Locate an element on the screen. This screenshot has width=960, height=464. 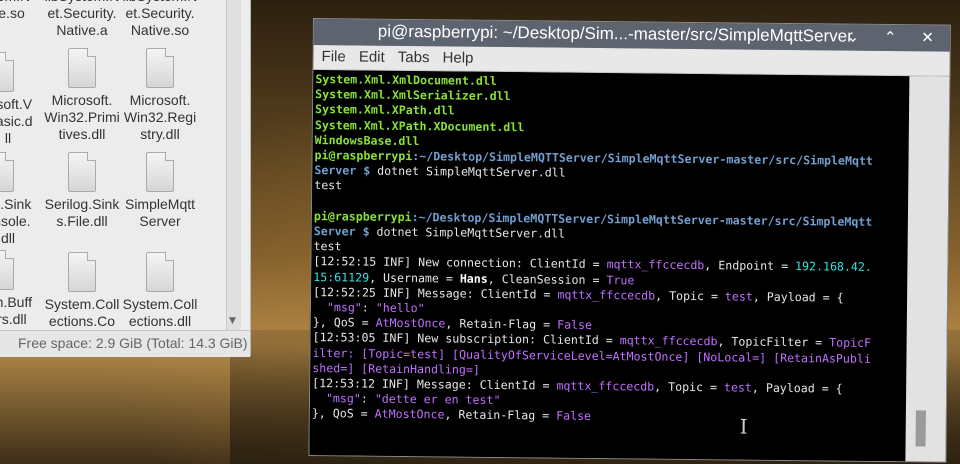
menu-file: File is located at coordinates (334, 56).